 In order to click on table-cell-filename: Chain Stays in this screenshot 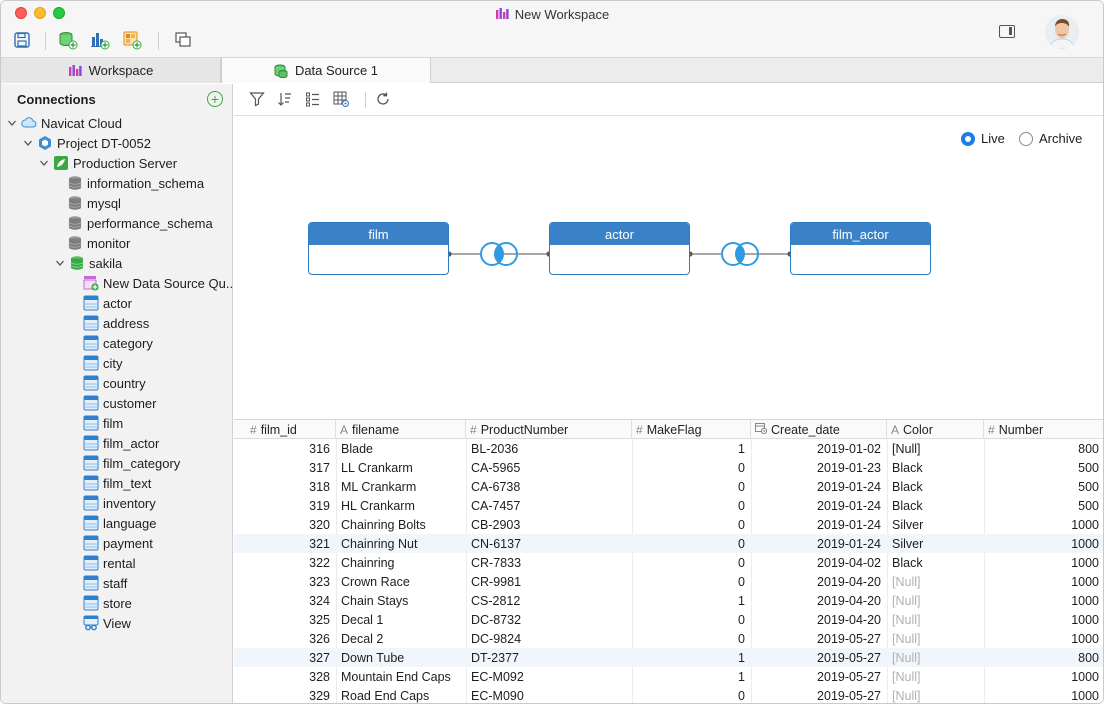, I will do `click(402, 600)`.